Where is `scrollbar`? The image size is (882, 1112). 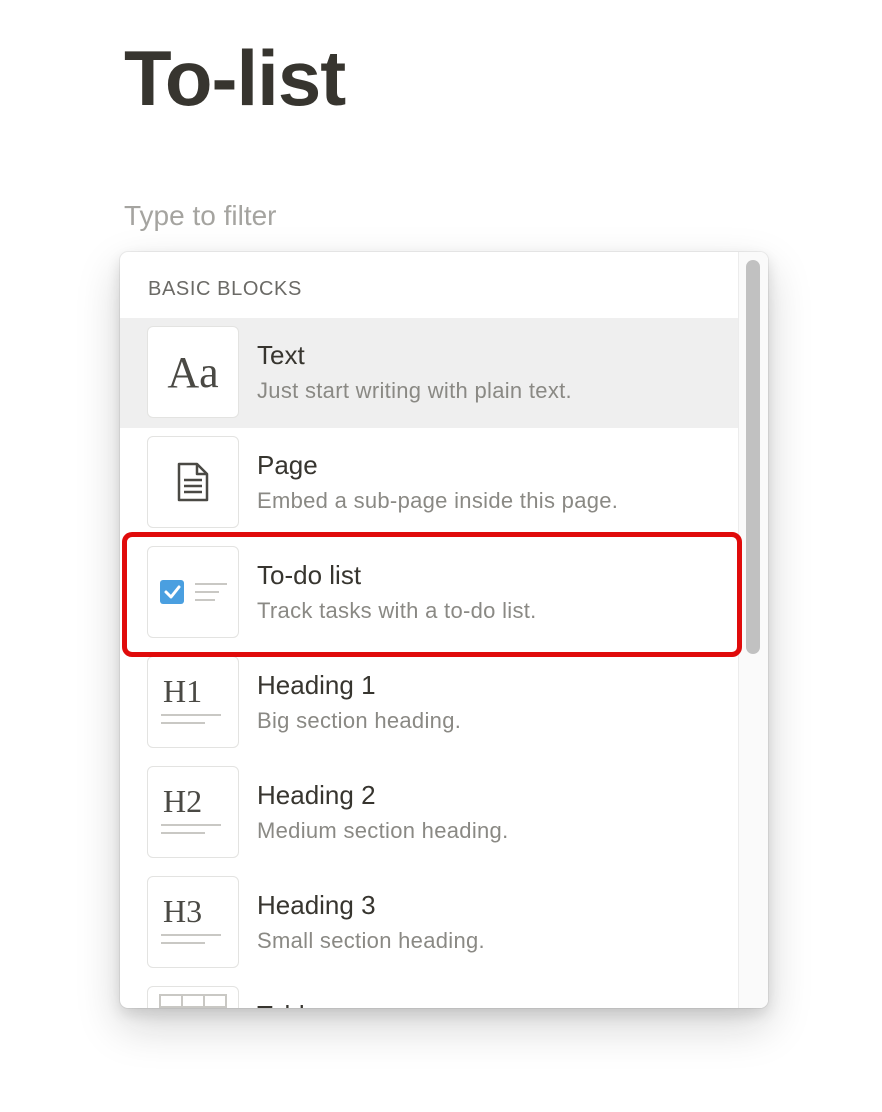 scrollbar is located at coordinates (753, 630).